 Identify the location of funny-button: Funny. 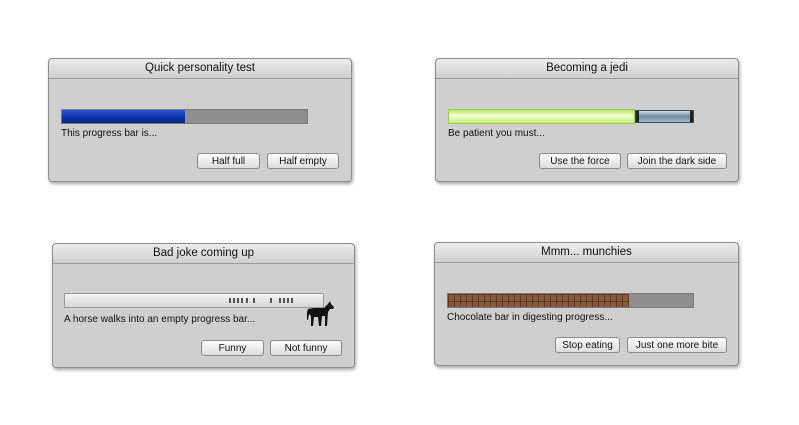
(232, 348).